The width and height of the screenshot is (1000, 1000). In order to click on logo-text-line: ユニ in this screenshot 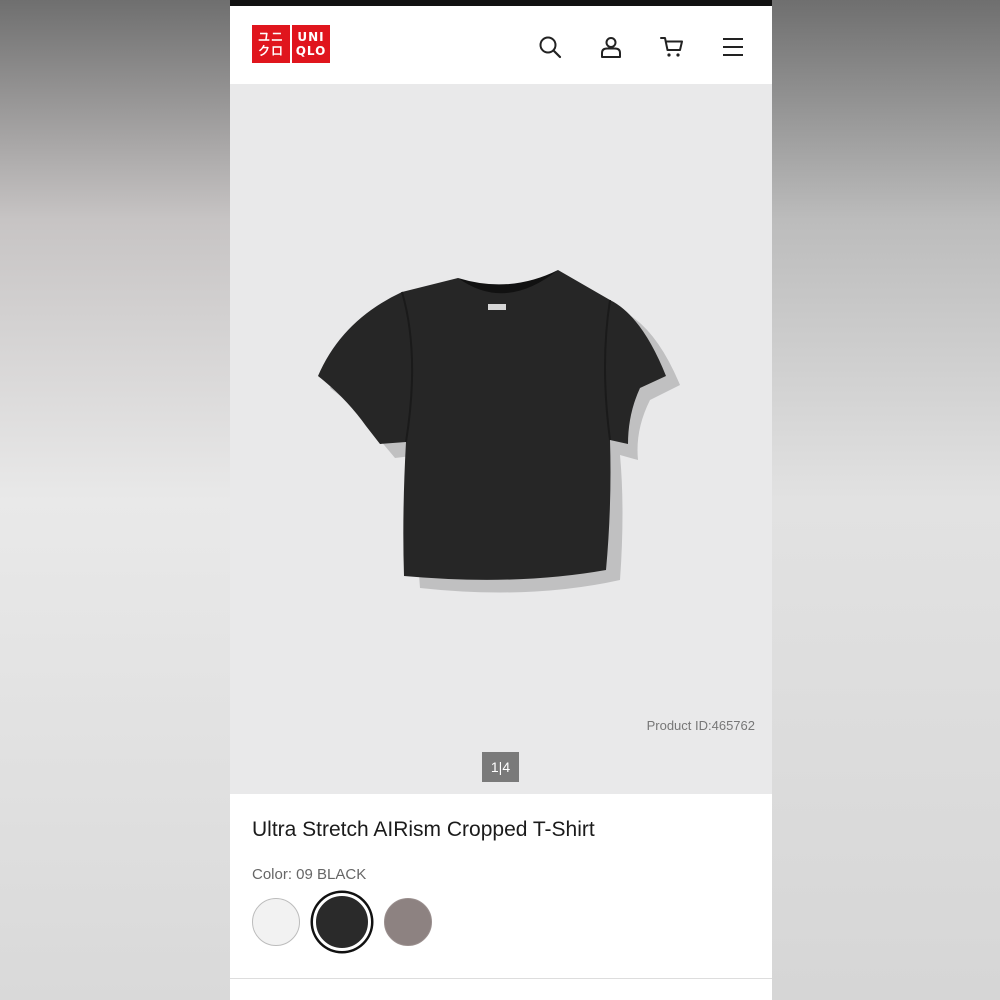, I will do `click(270, 37)`.